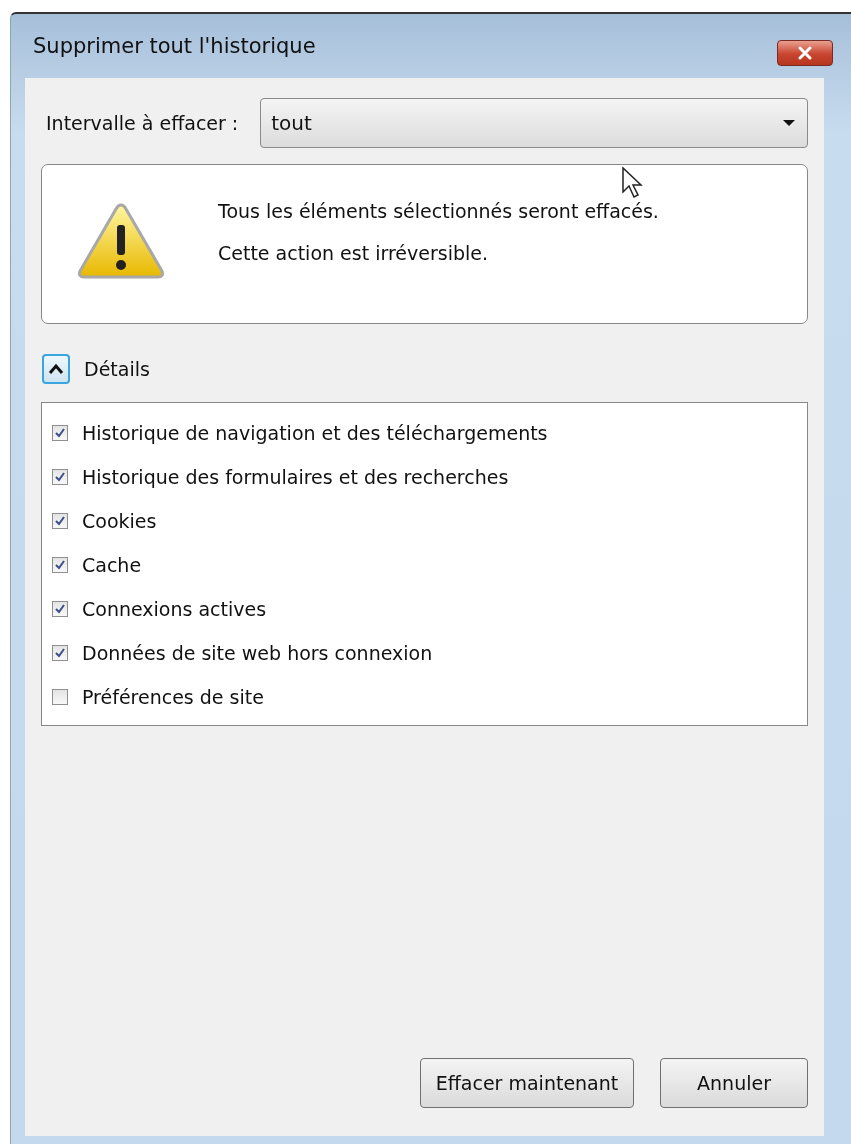 The image size is (851, 1144). Describe the element at coordinates (112, 565) in the screenshot. I see `checkbox-label: Cache` at that location.